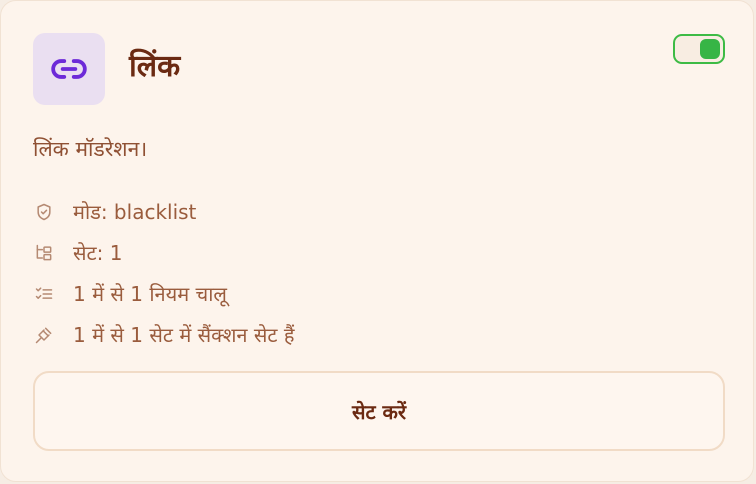 The height and width of the screenshot is (484, 756). I want to click on meta-row-sets: सेट: 1, so click(163, 252).